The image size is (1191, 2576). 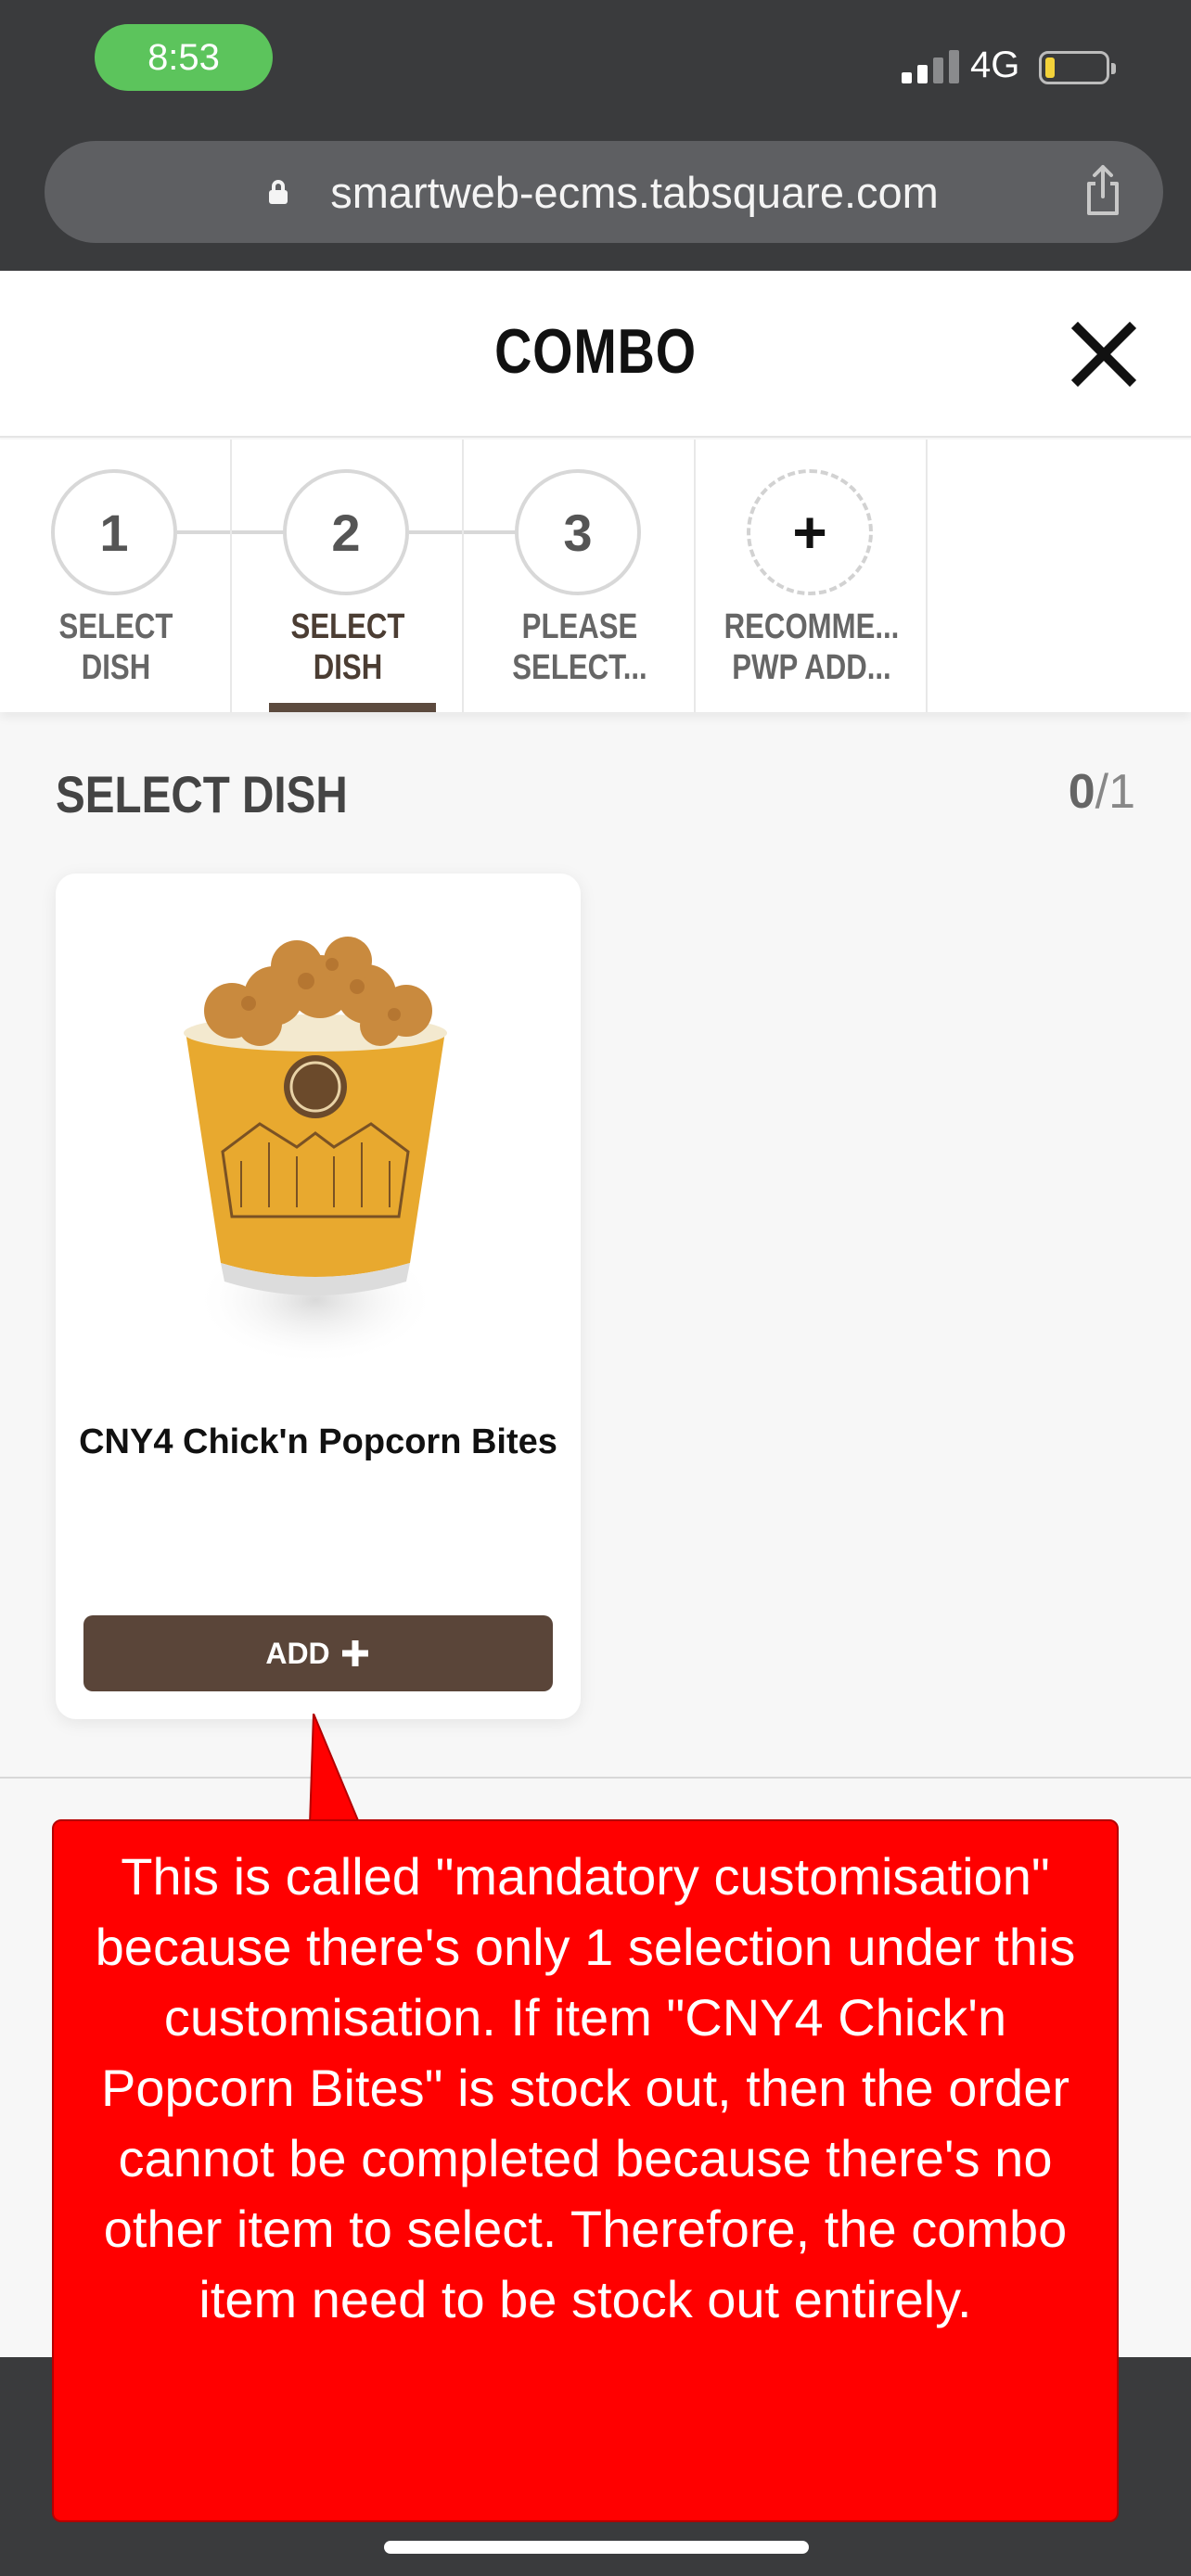 I want to click on annotation-pointer, so click(x=335, y=1769).